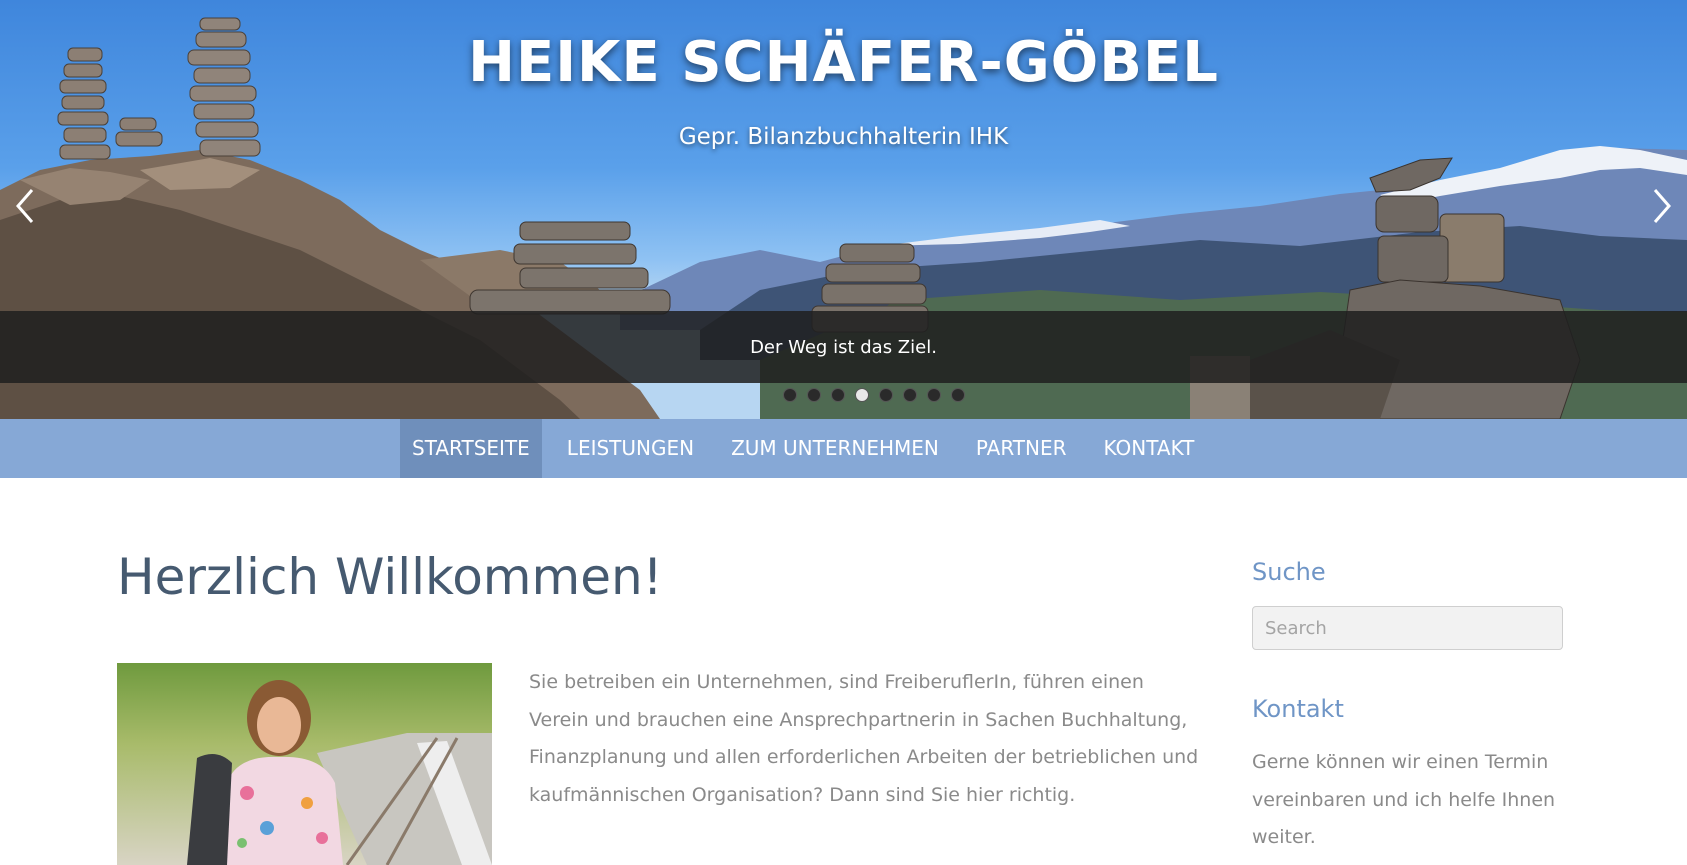 The width and height of the screenshot is (1687, 865). I want to click on slide-caption-band: Der Weg ist das Ziel., so click(843, 347).